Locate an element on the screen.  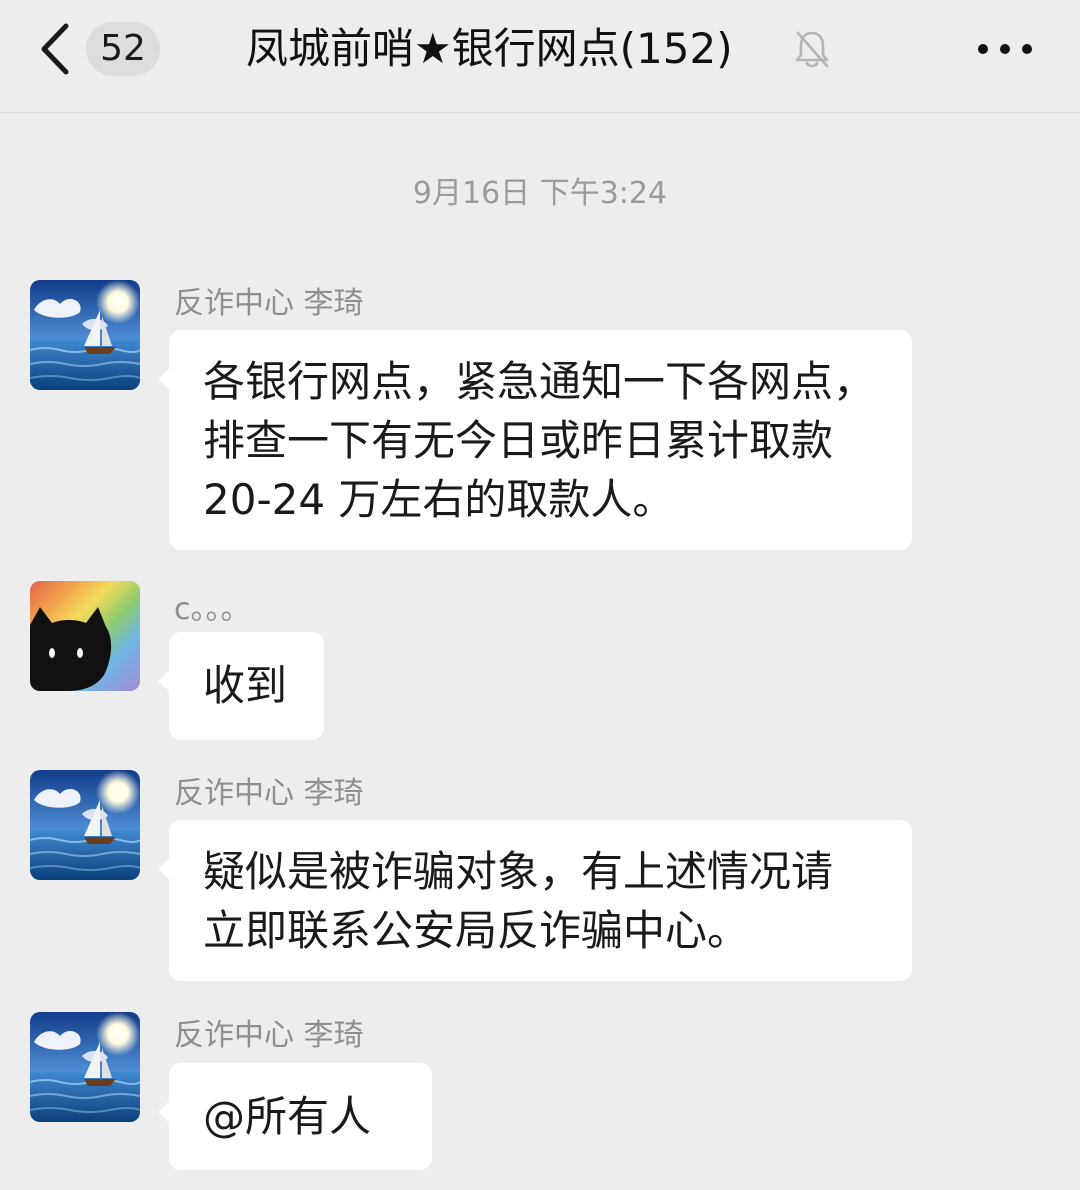
chat-header: 52 凤城前哨★银行网点(152) is located at coordinates (540, 56).